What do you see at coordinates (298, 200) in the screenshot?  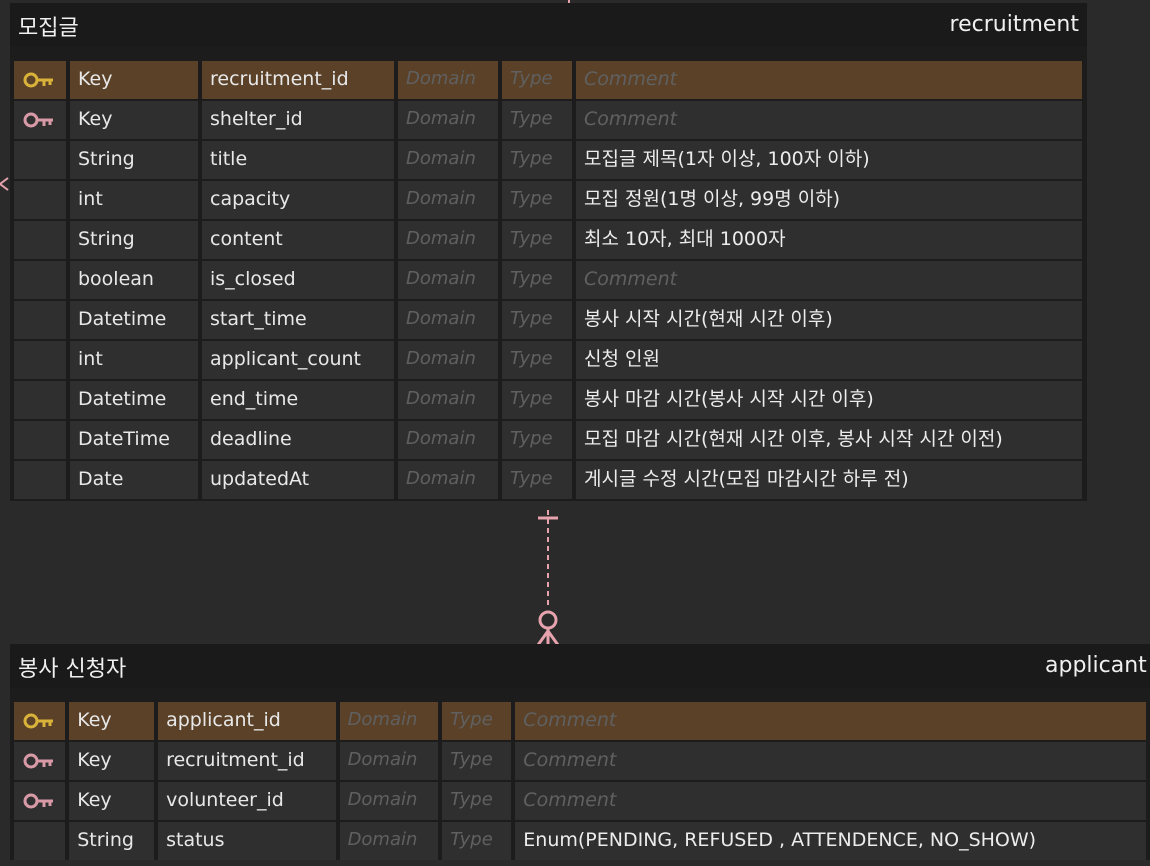 I see `column-name: capacity` at bounding box center [298, 200].